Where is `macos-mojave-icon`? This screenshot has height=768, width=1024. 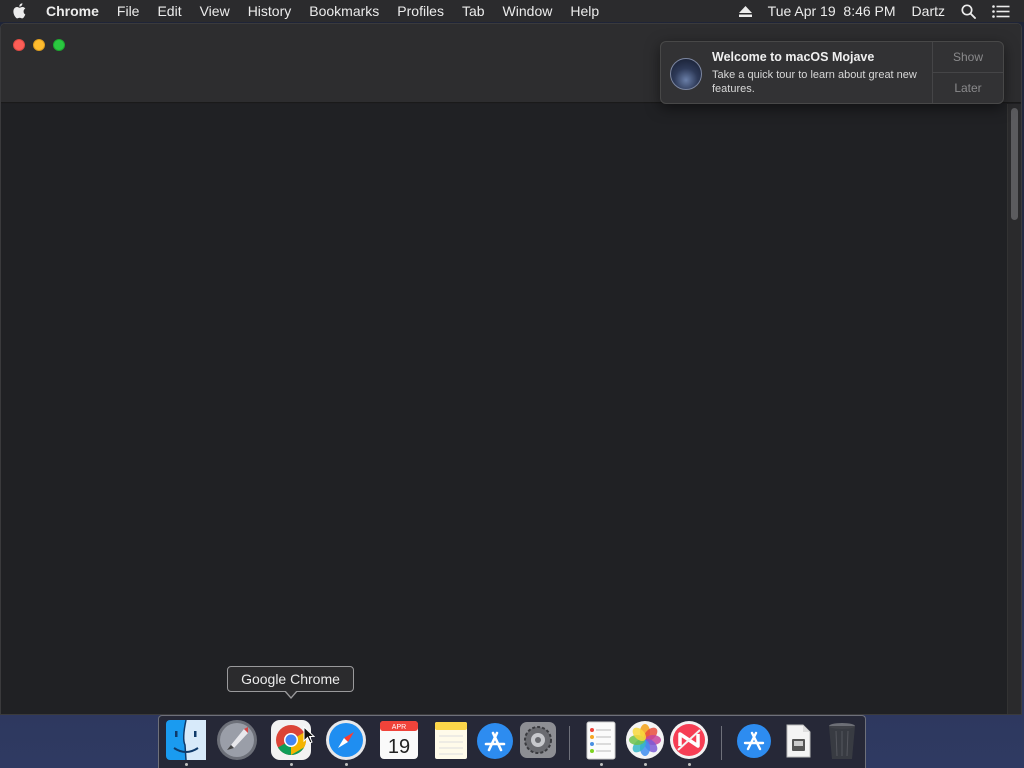
macos-mojave-icon is located at coordinates (686, 74).